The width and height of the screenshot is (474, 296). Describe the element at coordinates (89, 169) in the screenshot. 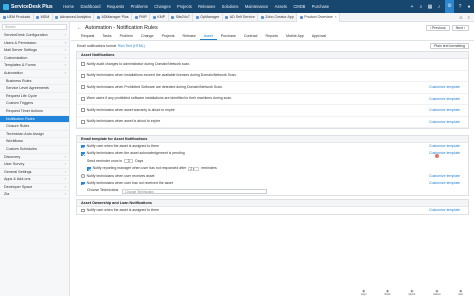

I see `reporting-manager-checkbox` at that location.